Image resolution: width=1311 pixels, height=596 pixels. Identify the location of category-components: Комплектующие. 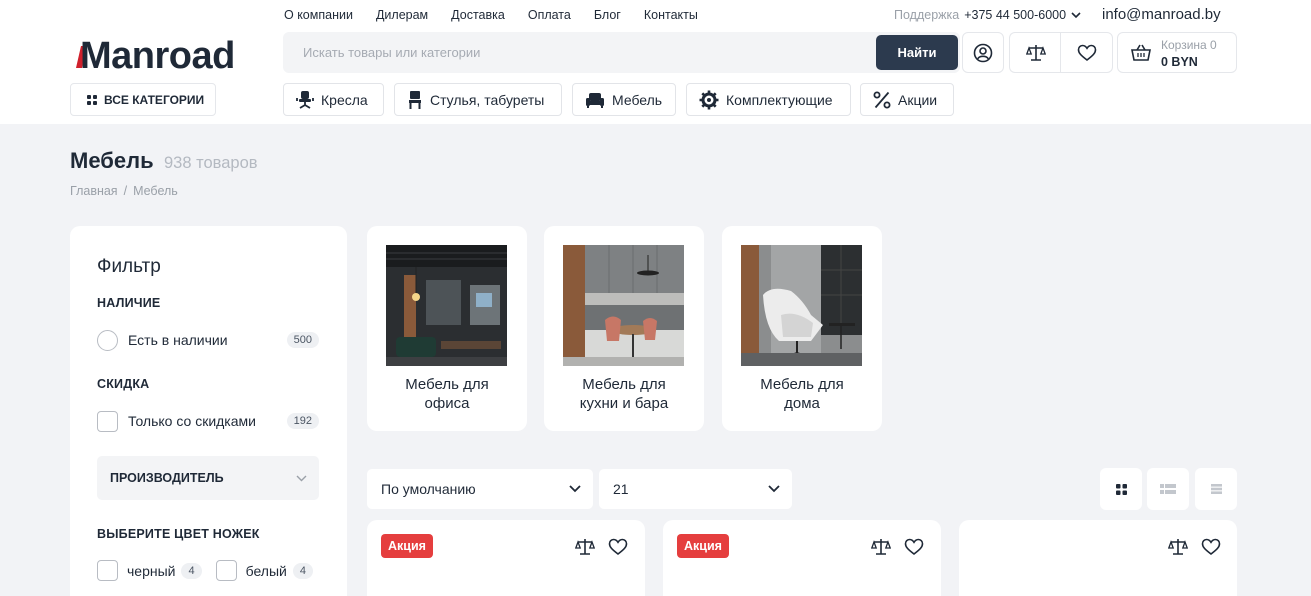
(768, 99).